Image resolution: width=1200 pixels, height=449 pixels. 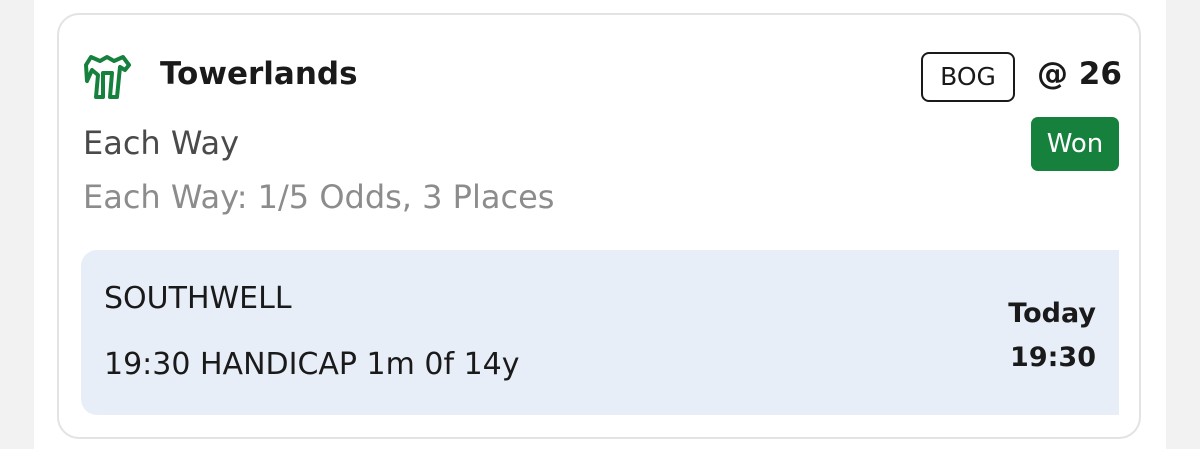 I want to click on odds: @ 26, so click(x=1079, y=74).